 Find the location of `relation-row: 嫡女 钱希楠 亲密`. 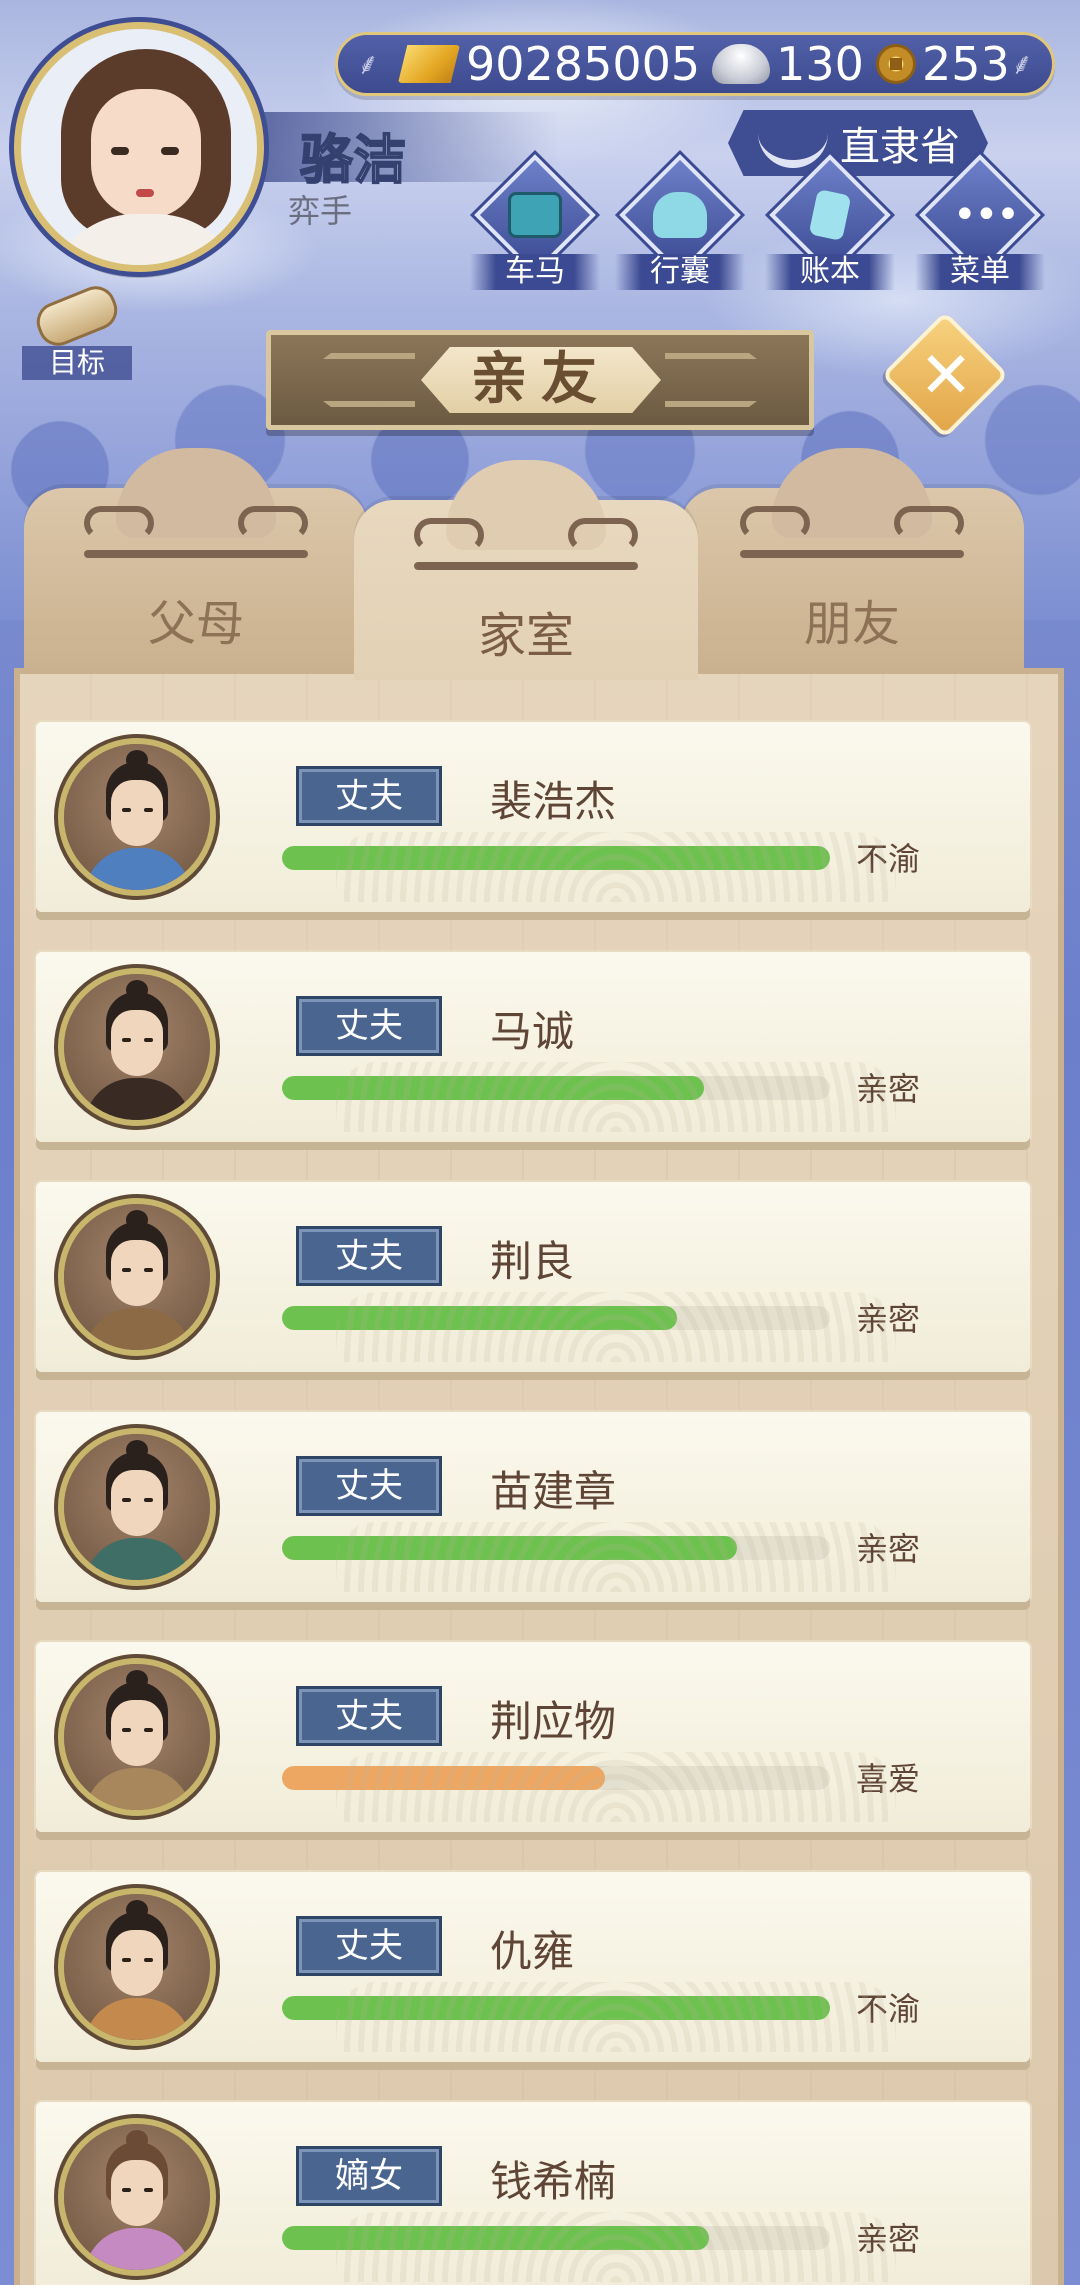

relation-row: 嫡女 钱希楠 亲密 is located at coordinates (533, 2193).